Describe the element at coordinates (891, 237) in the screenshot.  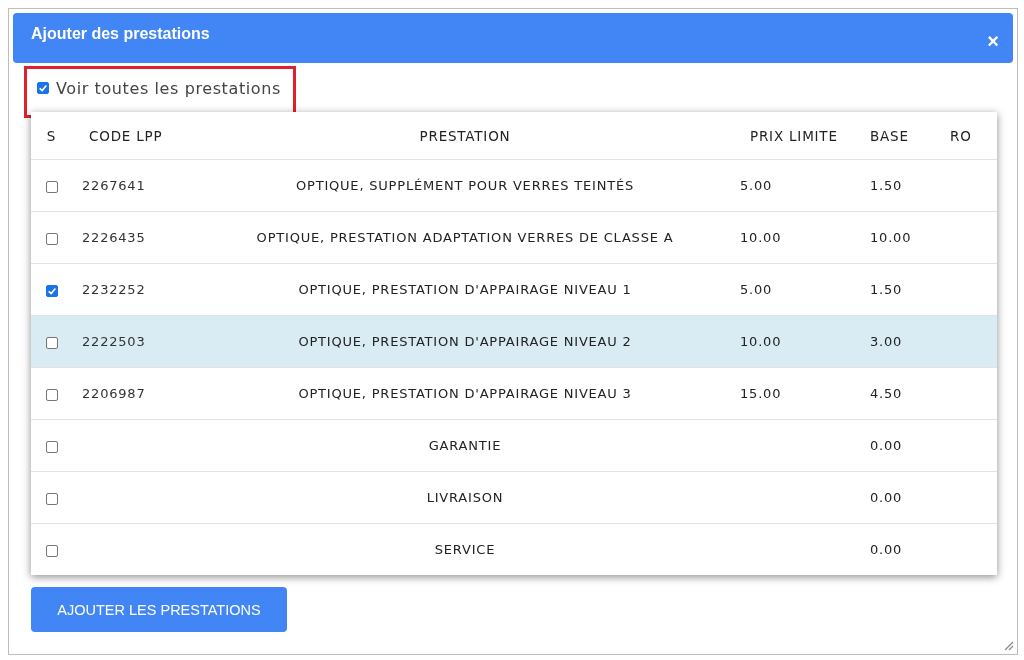
I see `base-cell: 10.00` at that location.